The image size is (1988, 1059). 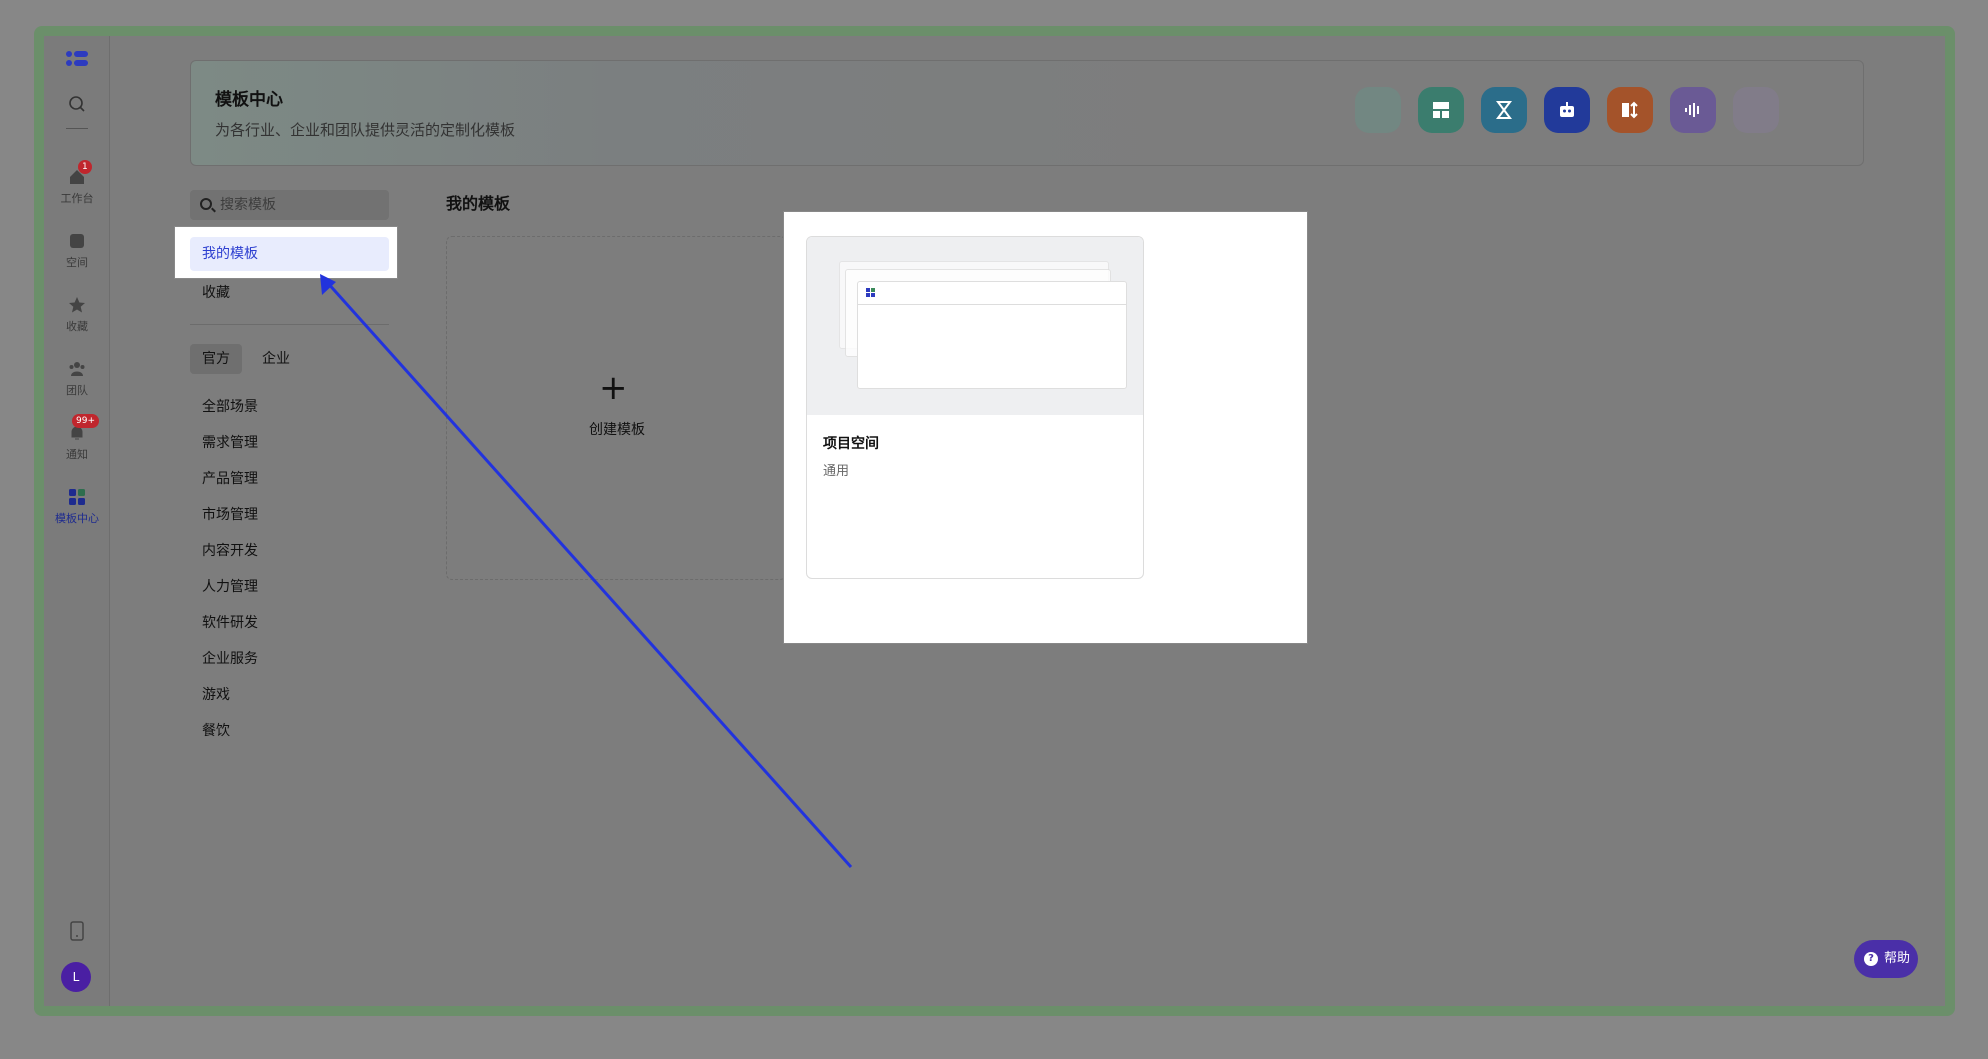 I want to click on audio-wave-icon, so click(x=1693, y=110).